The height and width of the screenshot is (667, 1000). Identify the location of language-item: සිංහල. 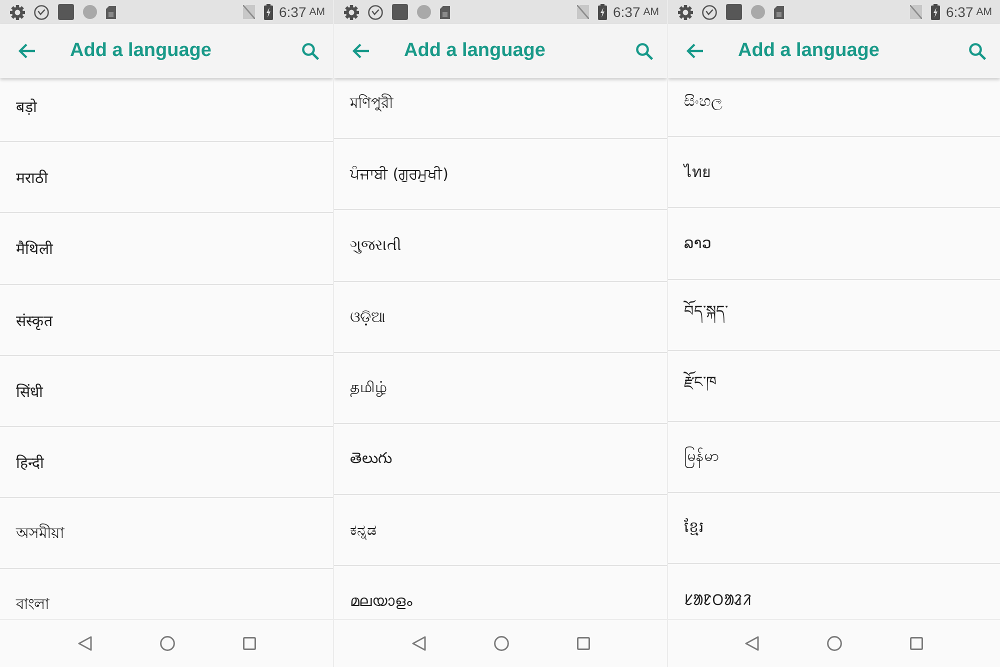
(834, 108).